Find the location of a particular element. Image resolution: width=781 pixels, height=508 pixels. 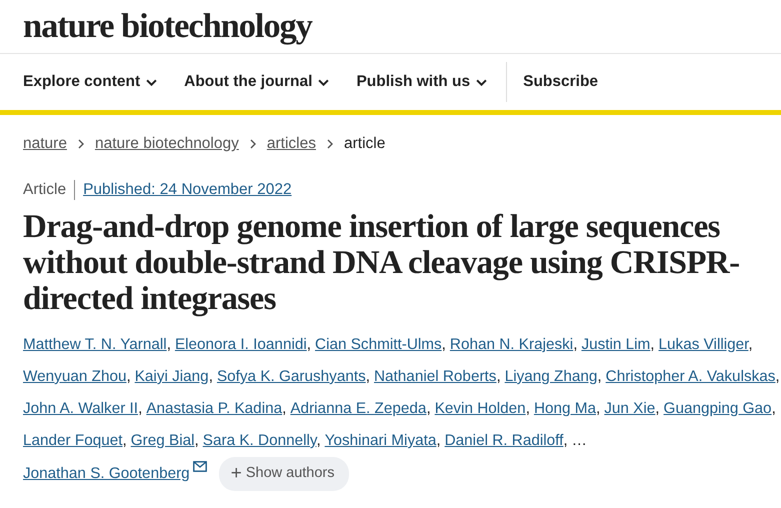

author-link: Kevin Holden is located at coordinates (480, 408).